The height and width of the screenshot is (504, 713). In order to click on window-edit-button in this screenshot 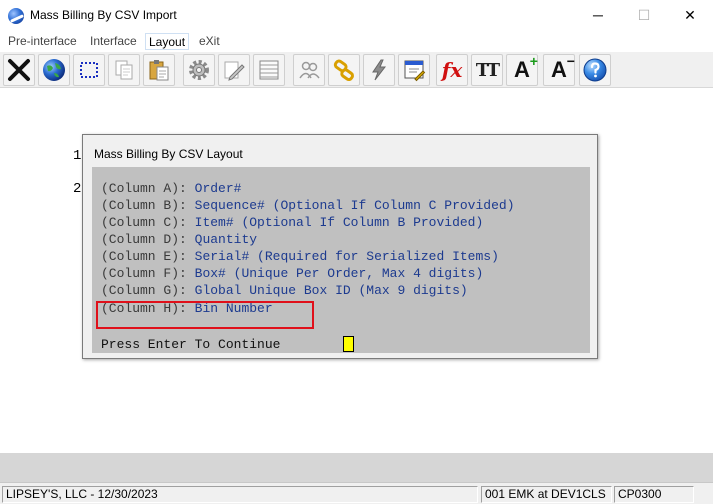, I will do `click(414, 70)`.